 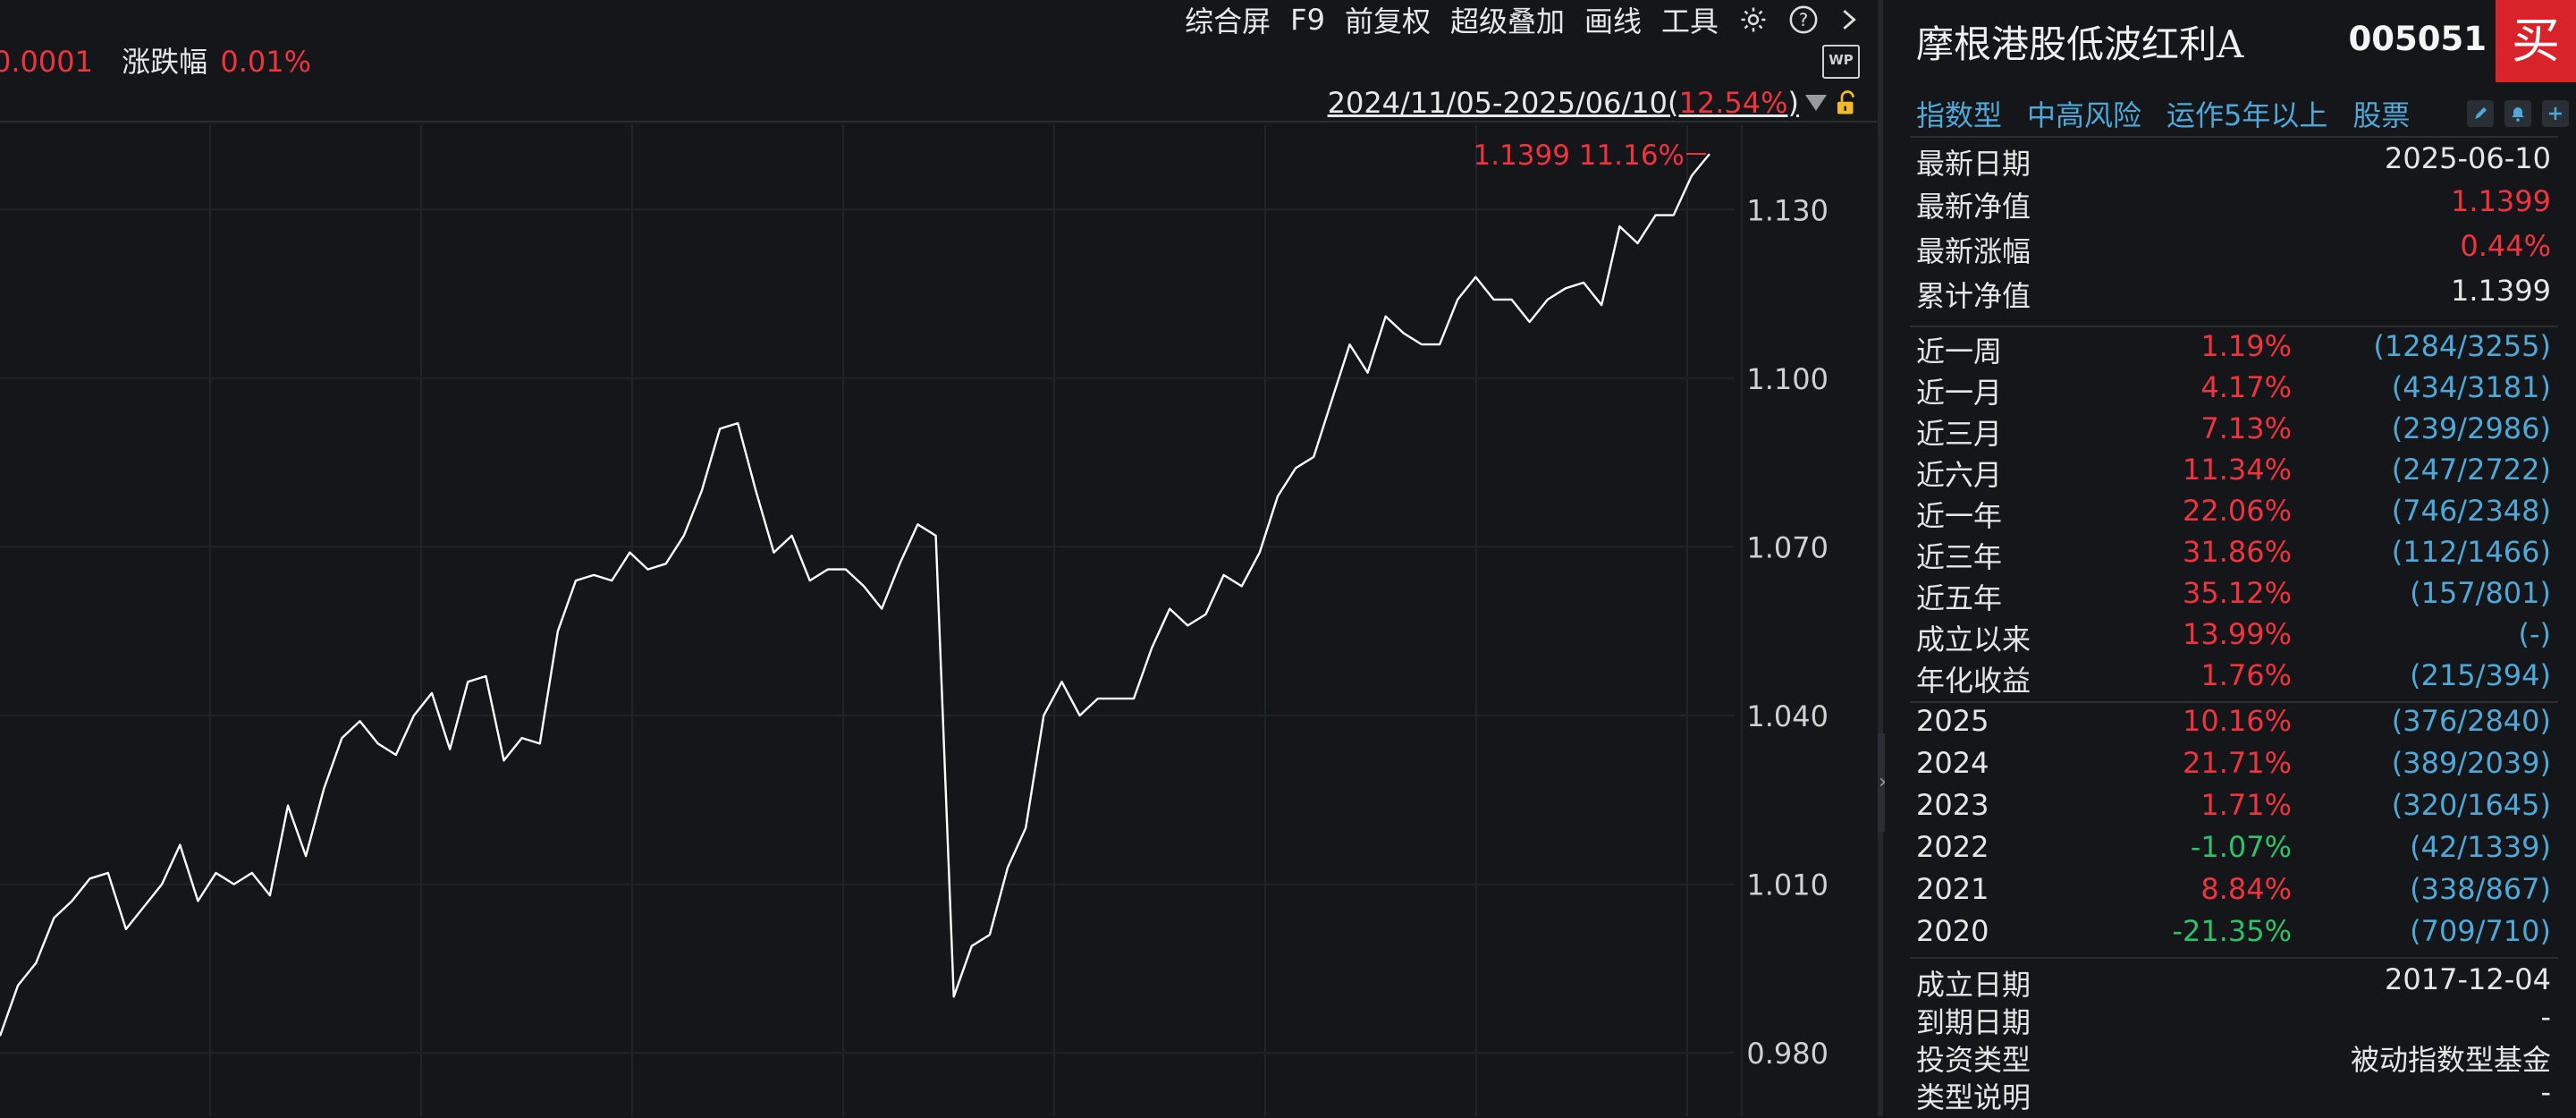 I want to click on chart-toolbar: 综合屏 F9 前复权 超级叠加 画线 工具 ?, so click(x=1522, y=19).